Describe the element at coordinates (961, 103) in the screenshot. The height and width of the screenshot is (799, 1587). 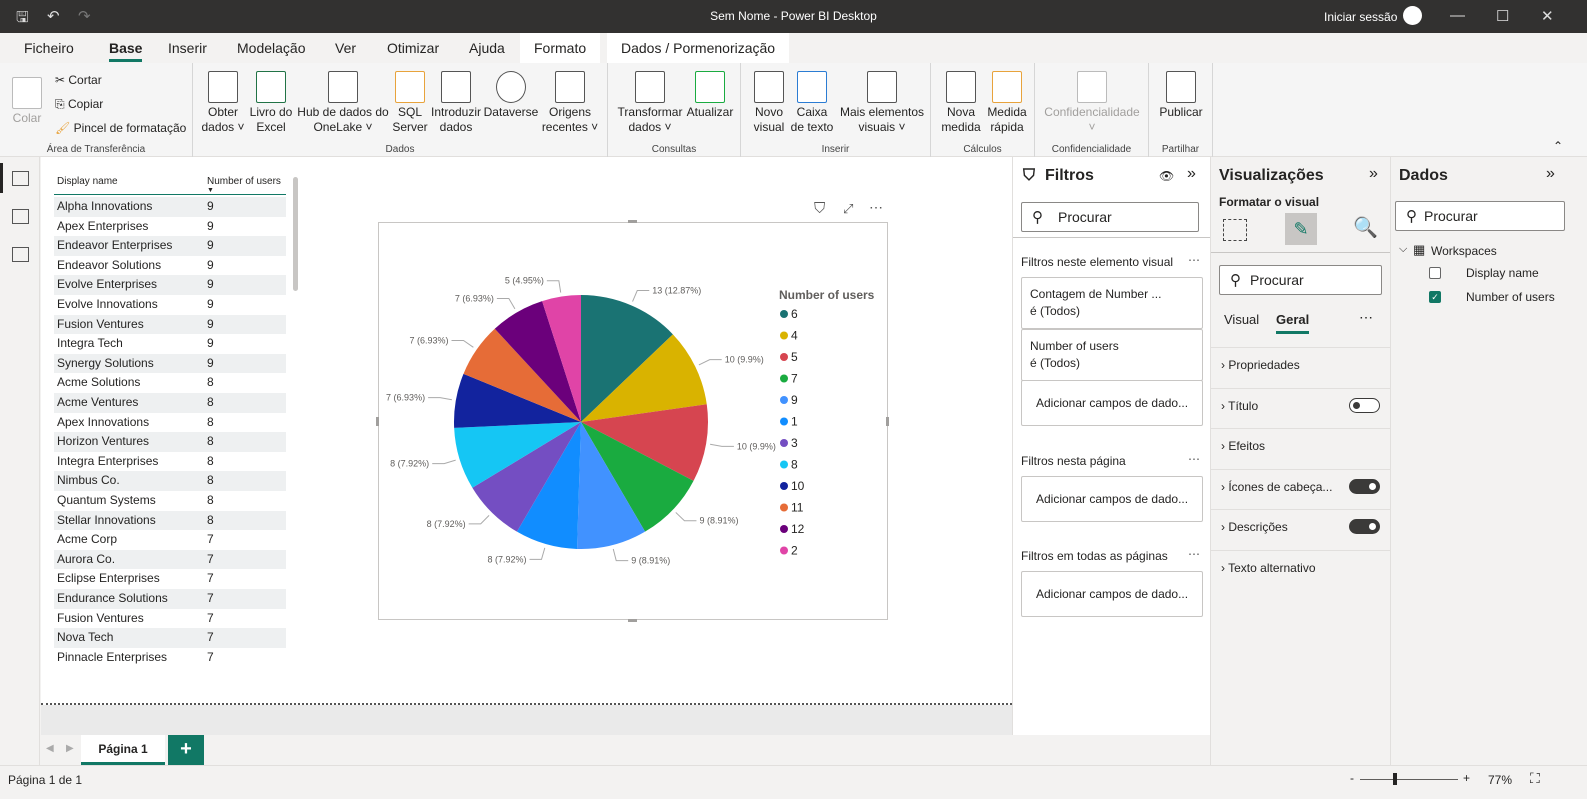
I see `new-measure-button: Nova medida` at that location.